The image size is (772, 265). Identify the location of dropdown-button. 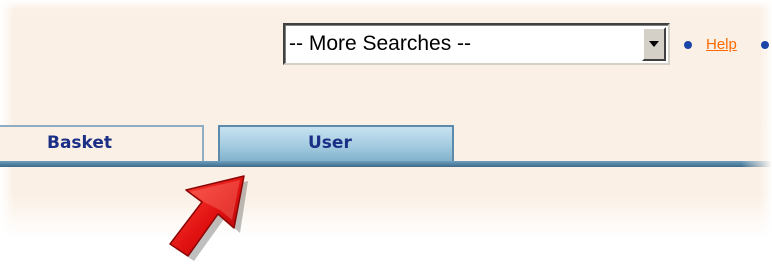
(654, 44).